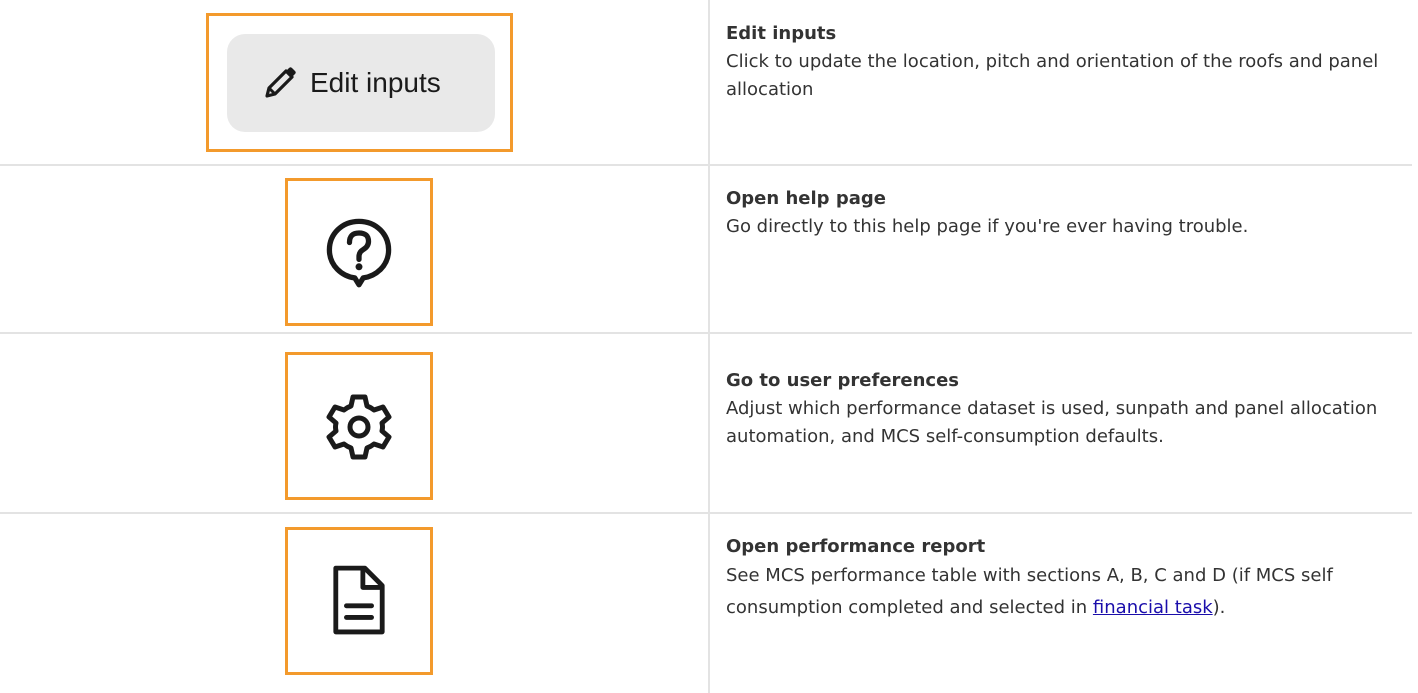  What do you see at coordinates (280, 82) in the screenshot?
I see `pencil-icon` at bounding box center [280, 82].